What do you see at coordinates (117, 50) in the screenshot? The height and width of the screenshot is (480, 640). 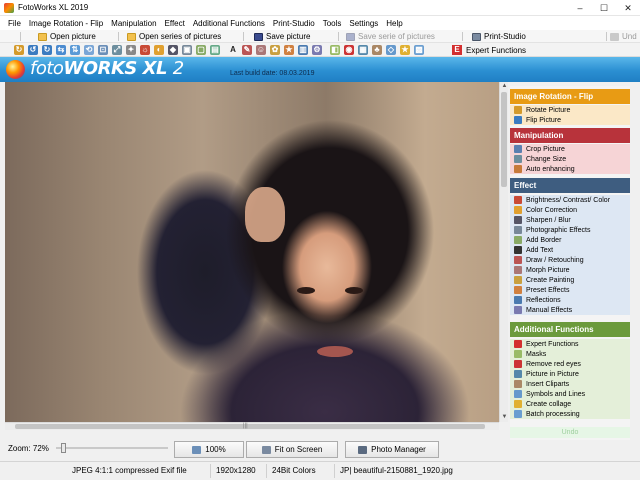 I see `resize-icon: ⤢` at bounding box center [117, 50].